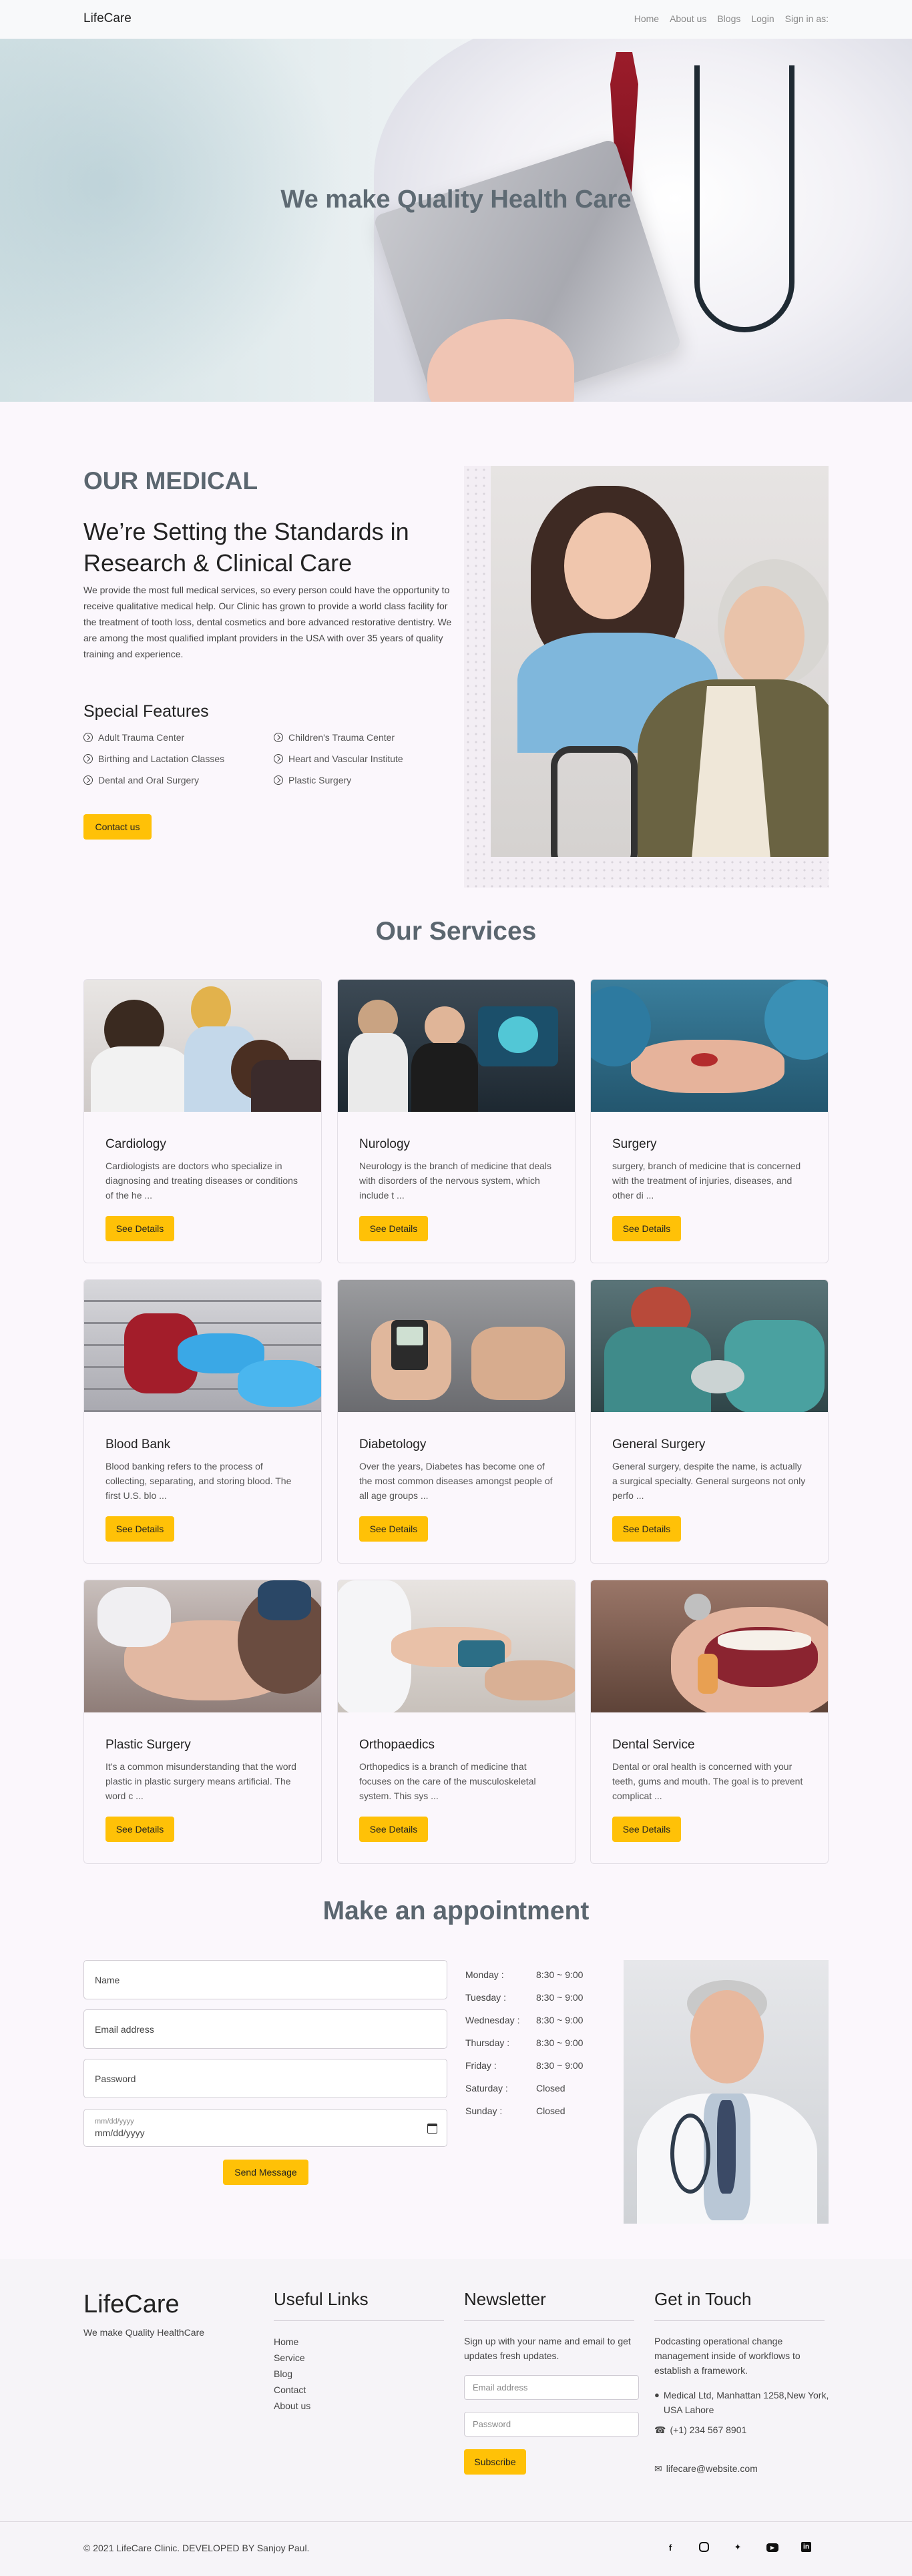  I want to click on footer-link-home: Home, so click(292, 2342).